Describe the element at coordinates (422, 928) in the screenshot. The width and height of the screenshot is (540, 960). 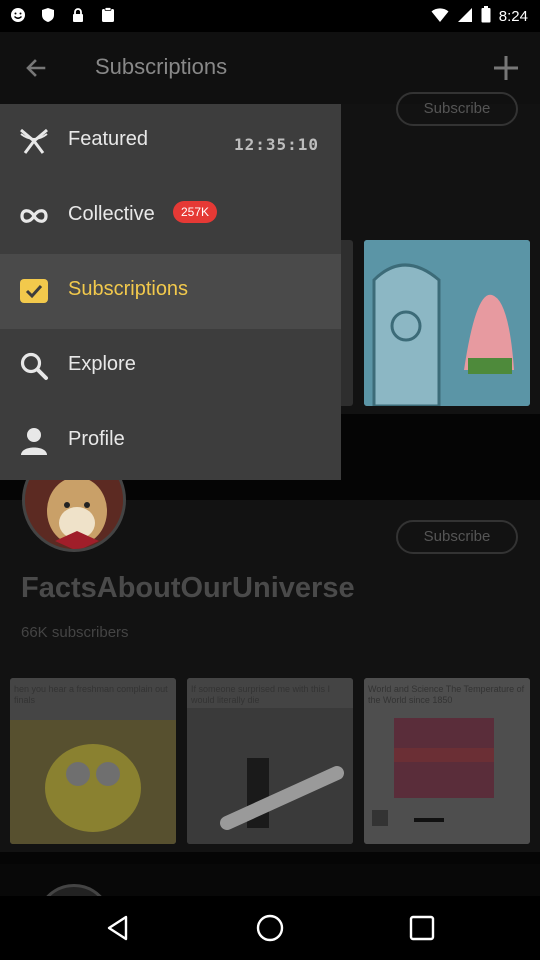
I see `recents-nav-icon` at that location.